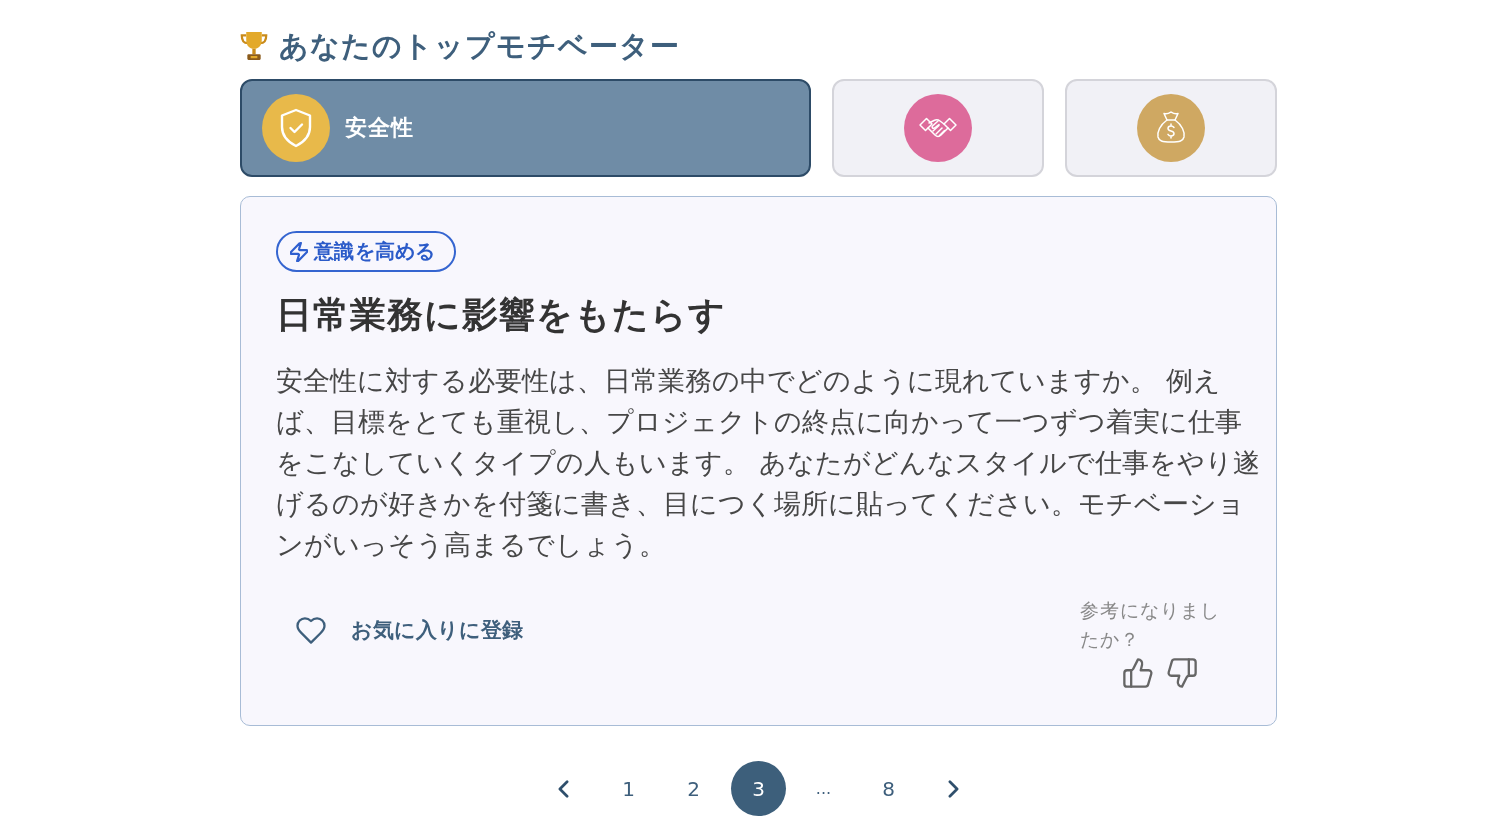 The height and width of the screenshot is (838, 1494). I want to click on trophy-icon, so click(254, 46).